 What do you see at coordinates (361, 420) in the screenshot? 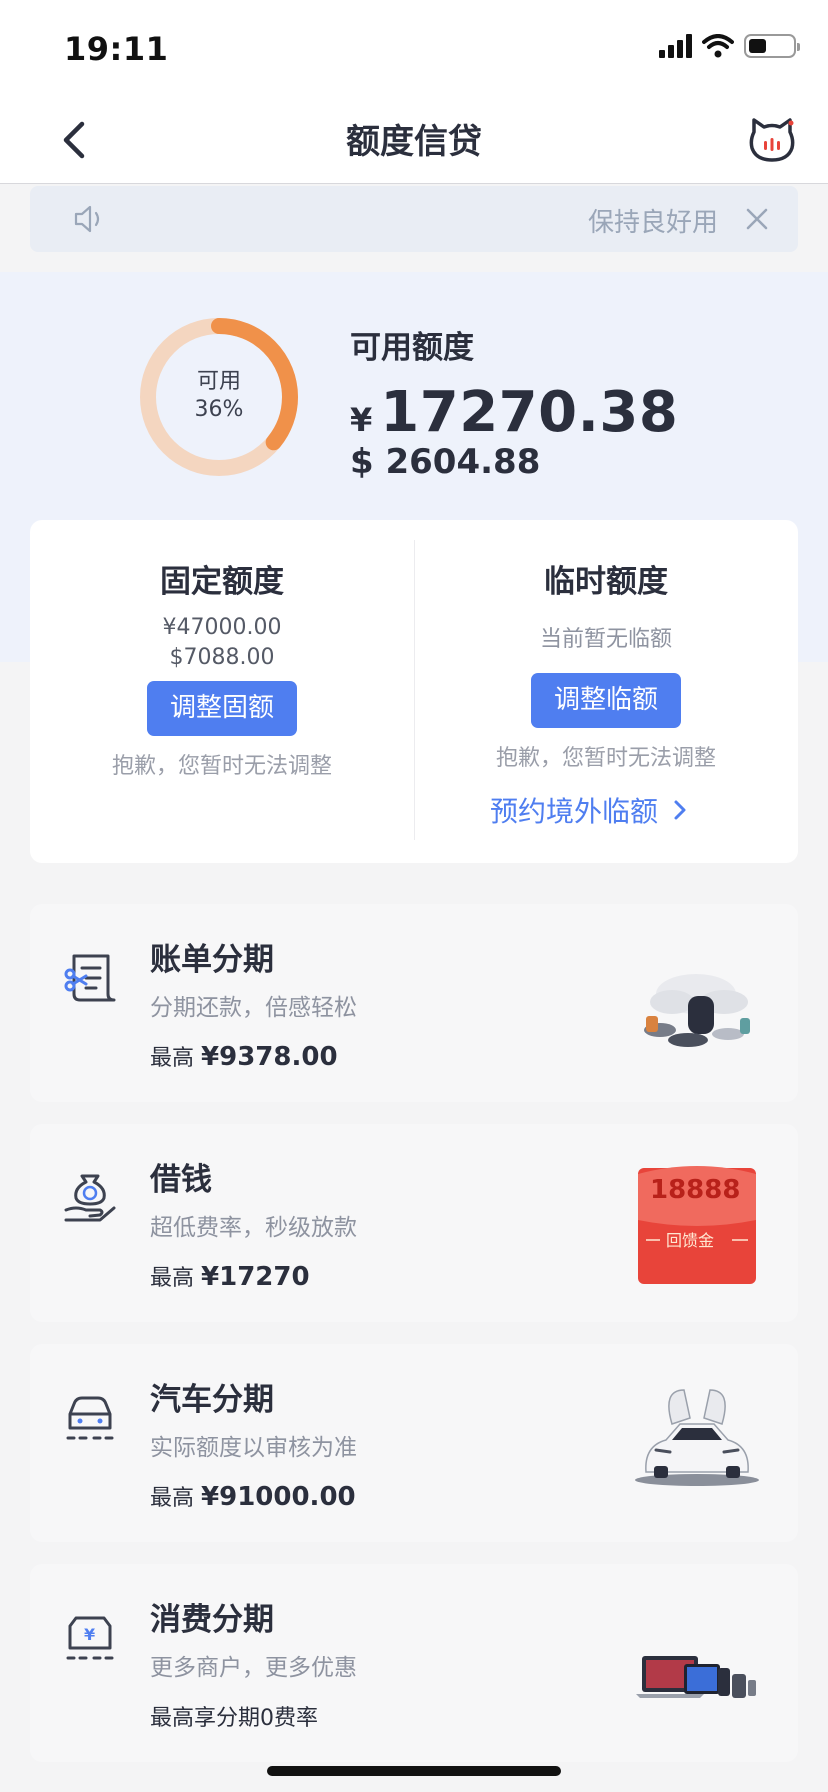
I see `cny-symbol: ¥` at bounding box center [361, 420].